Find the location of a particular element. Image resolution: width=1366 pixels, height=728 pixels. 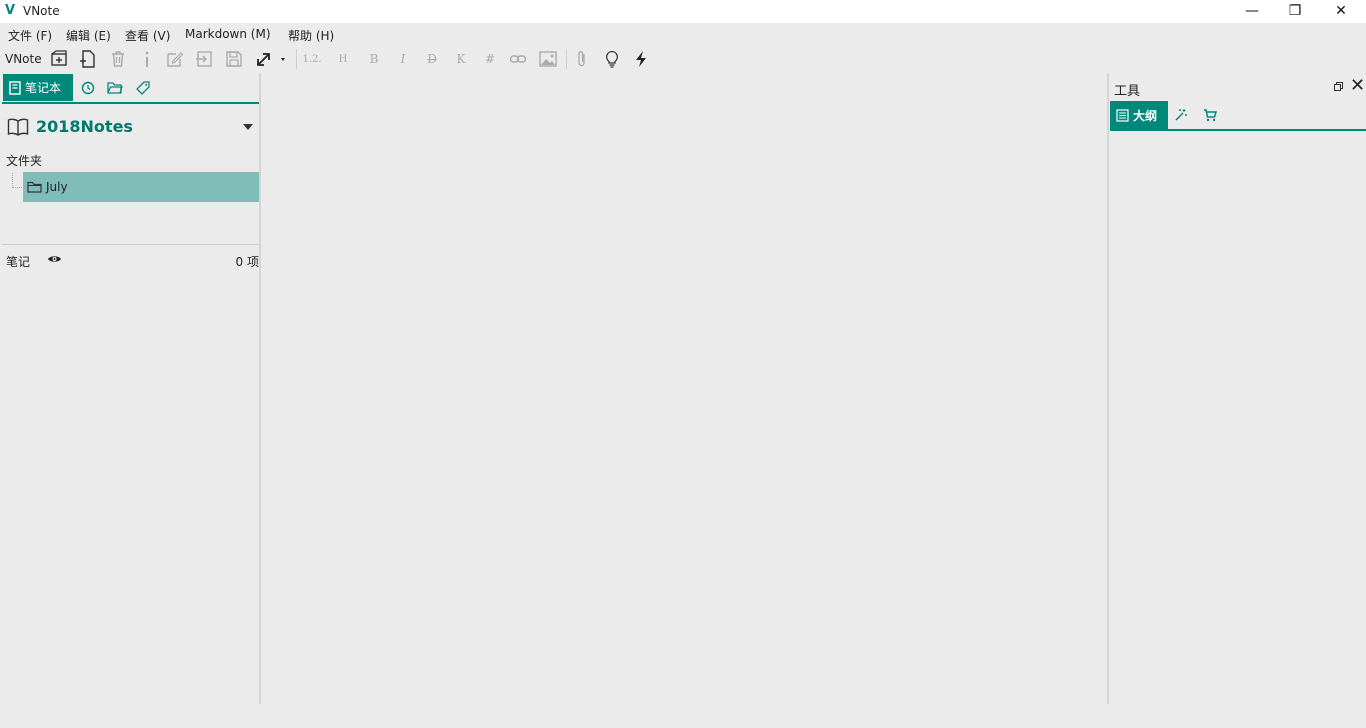

minimize-button: — is located at coordinates (1252, 11).